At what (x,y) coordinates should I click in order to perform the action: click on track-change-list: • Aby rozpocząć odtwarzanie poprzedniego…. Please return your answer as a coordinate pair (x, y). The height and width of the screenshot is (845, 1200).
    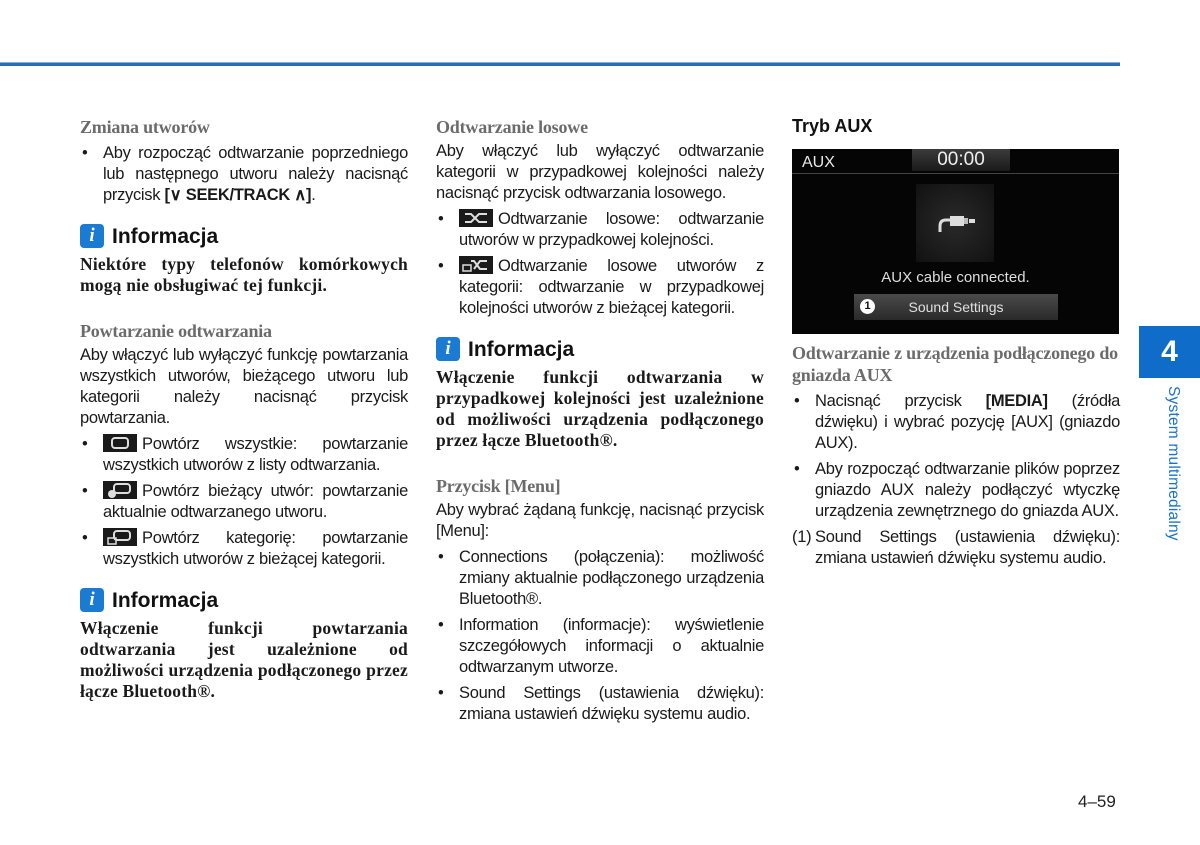
    Looking at the image, I should click on (244, 174).